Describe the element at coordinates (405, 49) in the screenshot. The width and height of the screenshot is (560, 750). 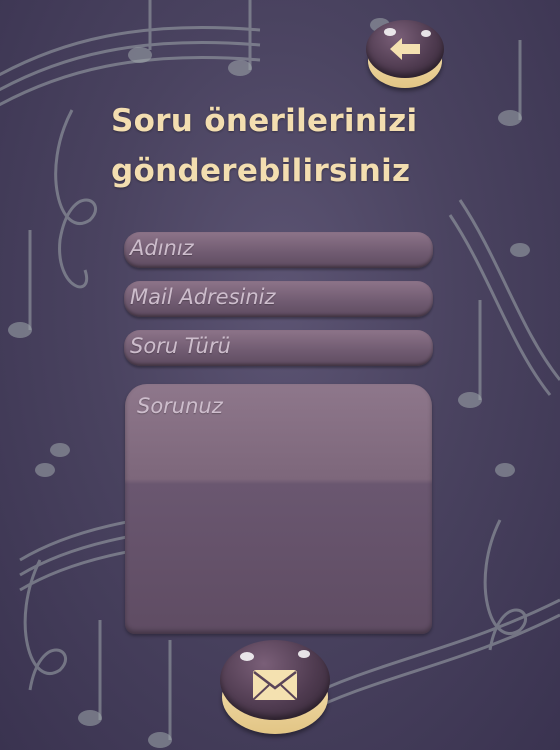
I see `arrow-left-icon` at that location.